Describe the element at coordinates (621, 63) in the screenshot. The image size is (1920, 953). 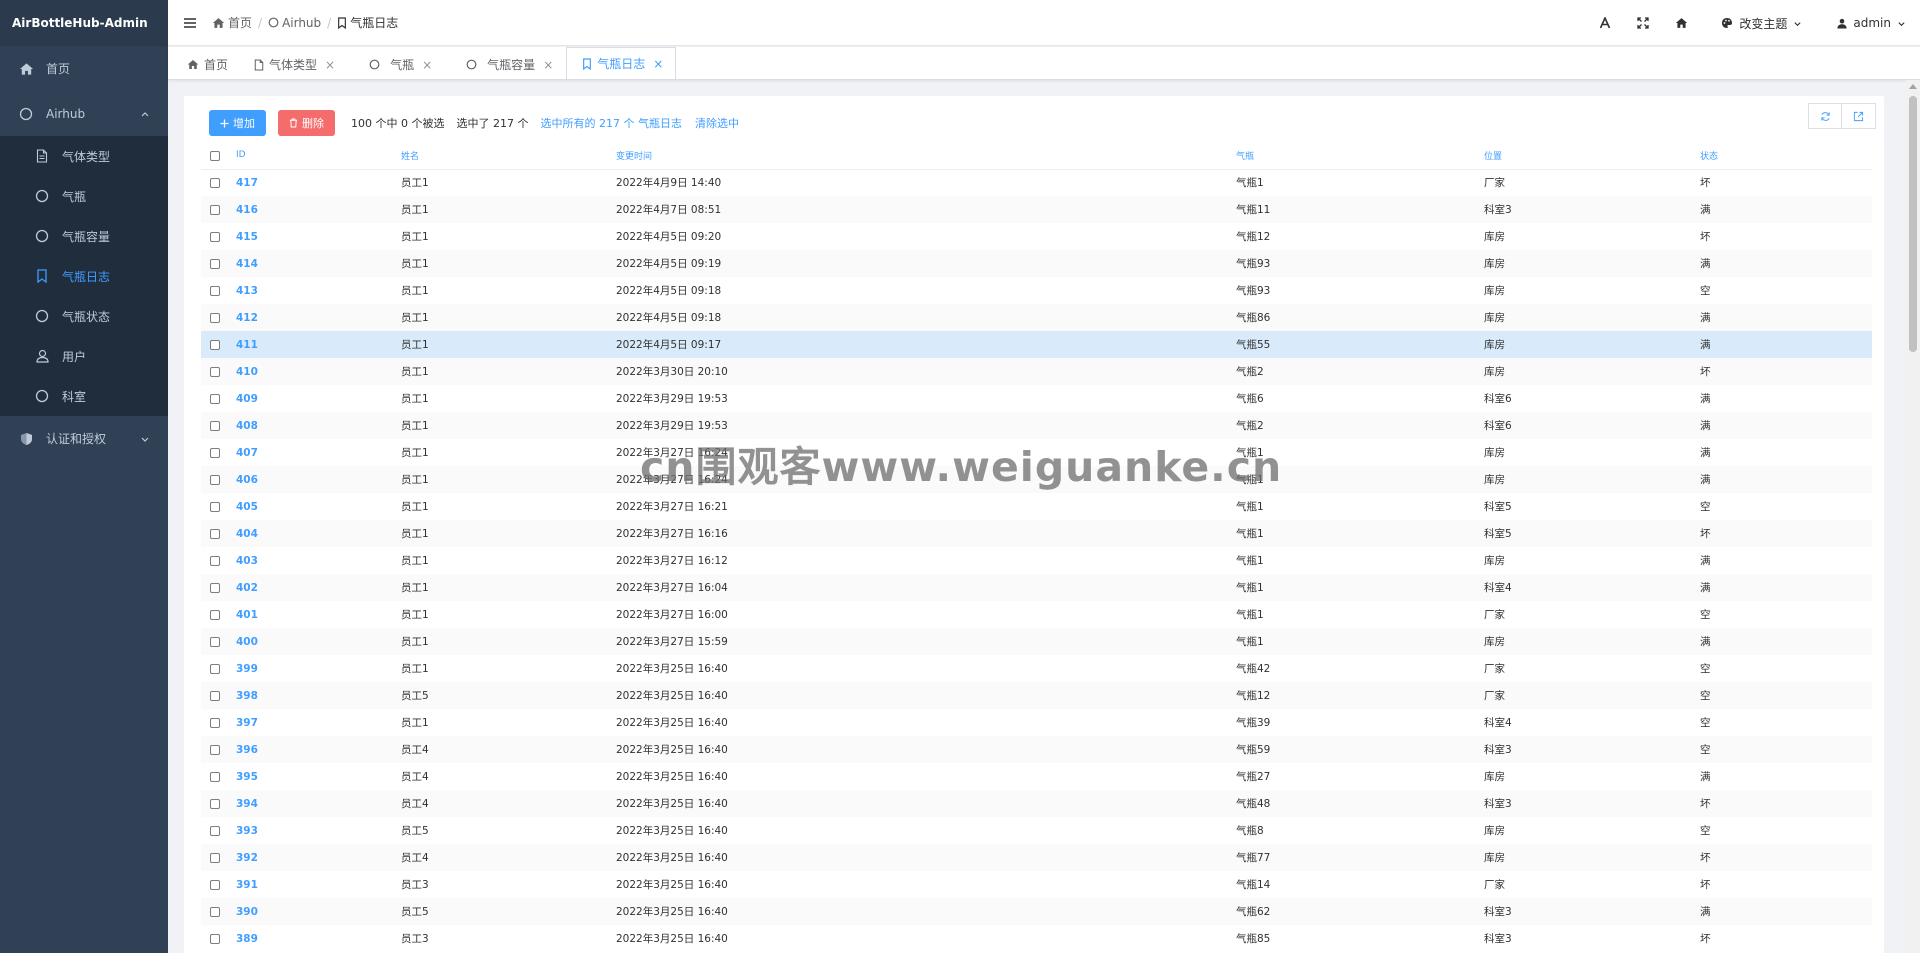
I see `tab-bottle-log: 气瓶日志 ×` at that location.